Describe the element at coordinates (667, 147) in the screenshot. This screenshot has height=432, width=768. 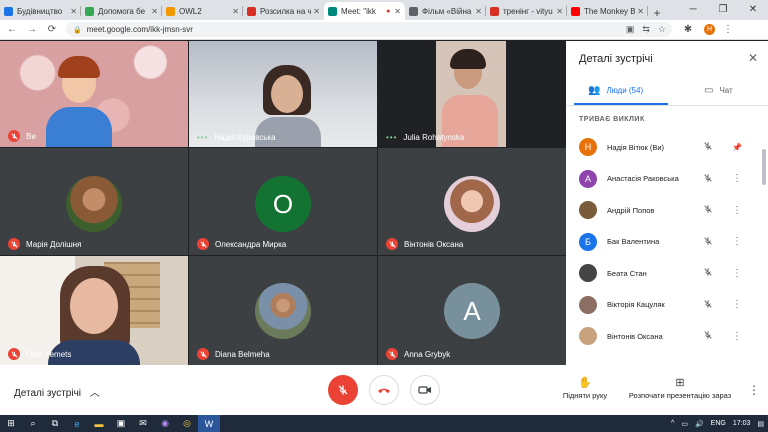
I see `participant-row: Н Надія Вітюк (Ви) 📌` at that location.